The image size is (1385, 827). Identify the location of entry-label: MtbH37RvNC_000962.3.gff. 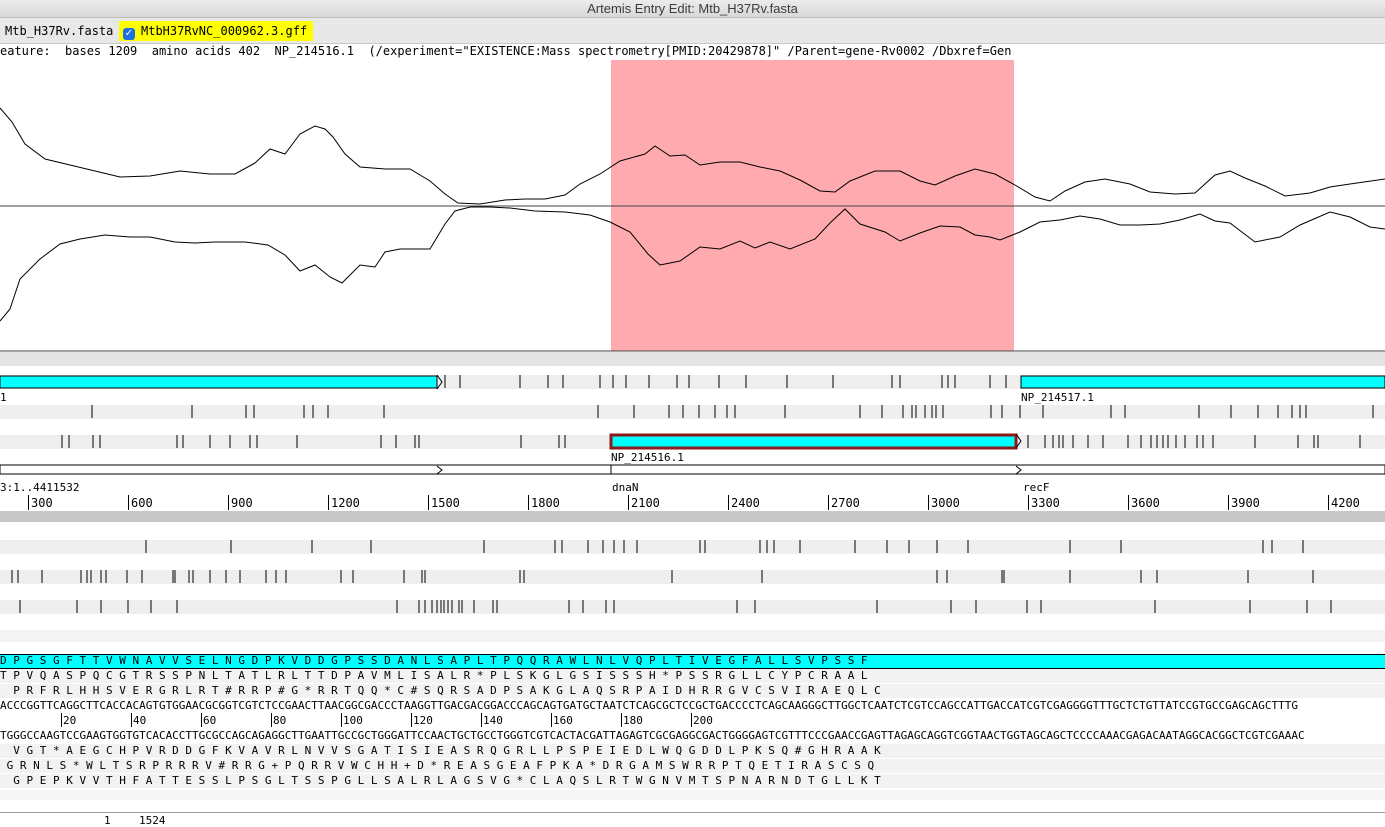
(224, 31).